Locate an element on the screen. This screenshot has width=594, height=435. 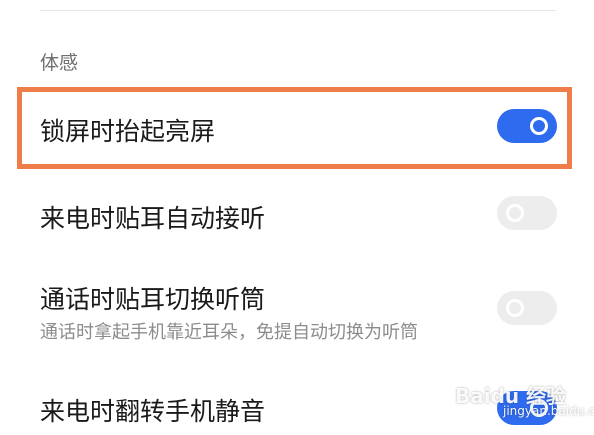
setting-title: 锁屏时抬起亮屏 is located at coordinates (128, 131).